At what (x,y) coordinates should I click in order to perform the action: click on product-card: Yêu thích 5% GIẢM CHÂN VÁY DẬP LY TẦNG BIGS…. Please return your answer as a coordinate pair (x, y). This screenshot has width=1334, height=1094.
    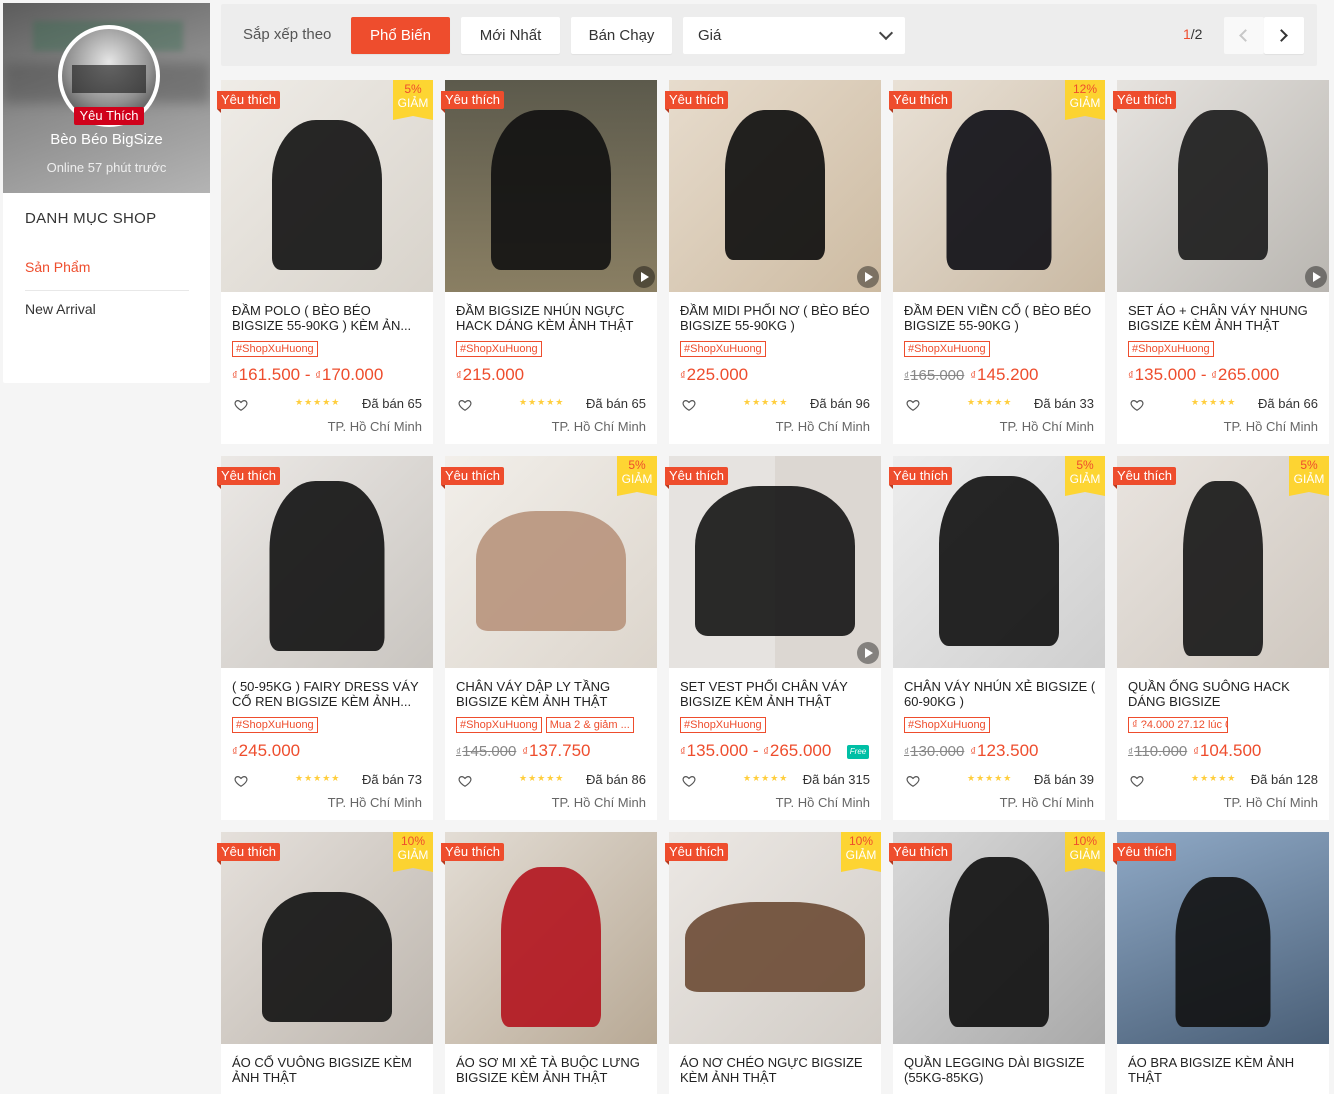
    Looking at the image, I should click on (549, 638).